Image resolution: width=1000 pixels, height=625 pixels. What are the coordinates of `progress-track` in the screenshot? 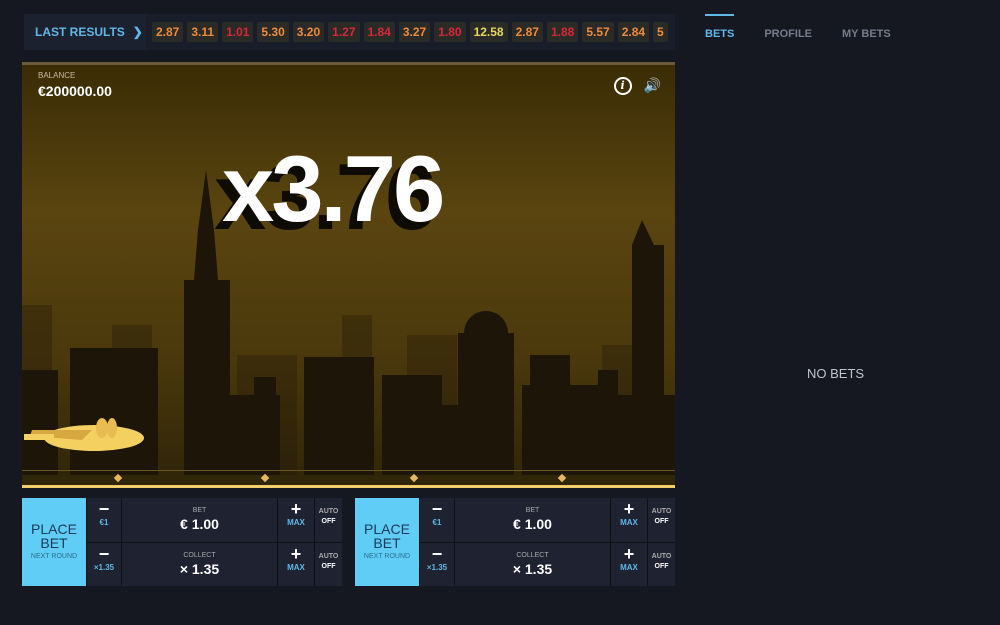 It's located at (348, 479).